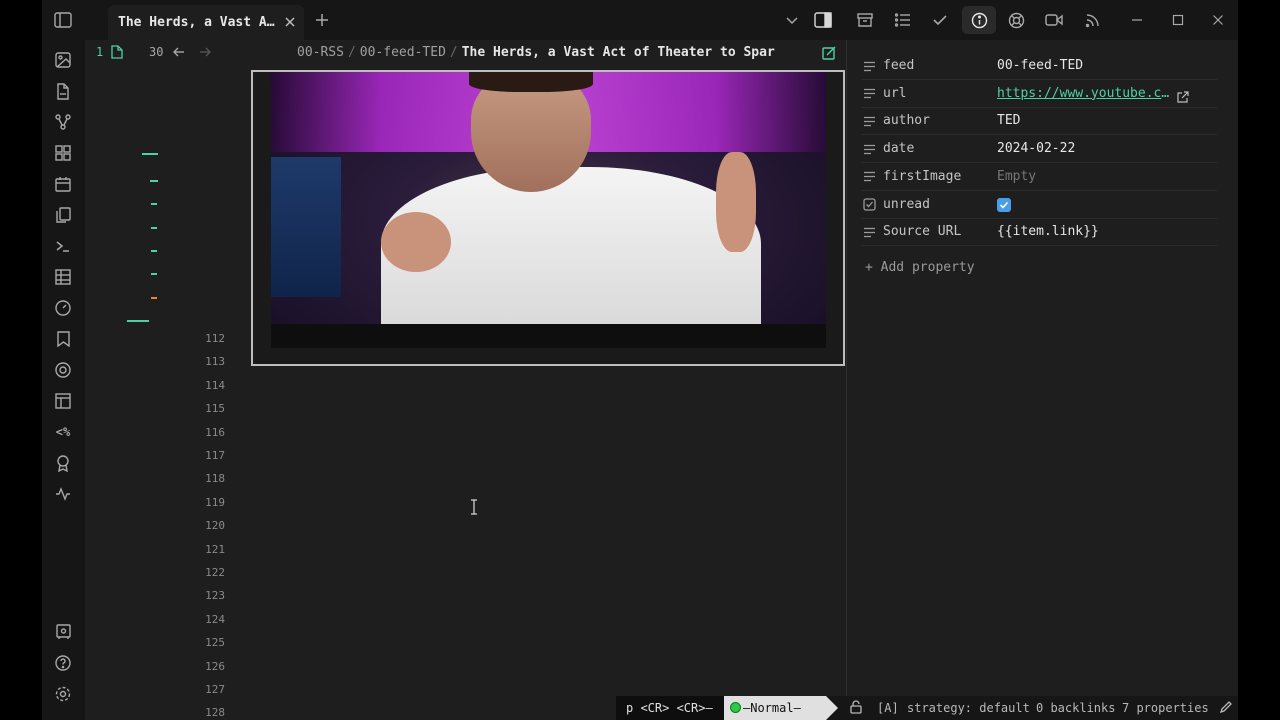 Image resolution: width=1280 pixels, height=720 pixels. Describe the element at coordinates (320, 52) in the screenshot. I see `breadcrumb-folder: 00-RSS` at that location.